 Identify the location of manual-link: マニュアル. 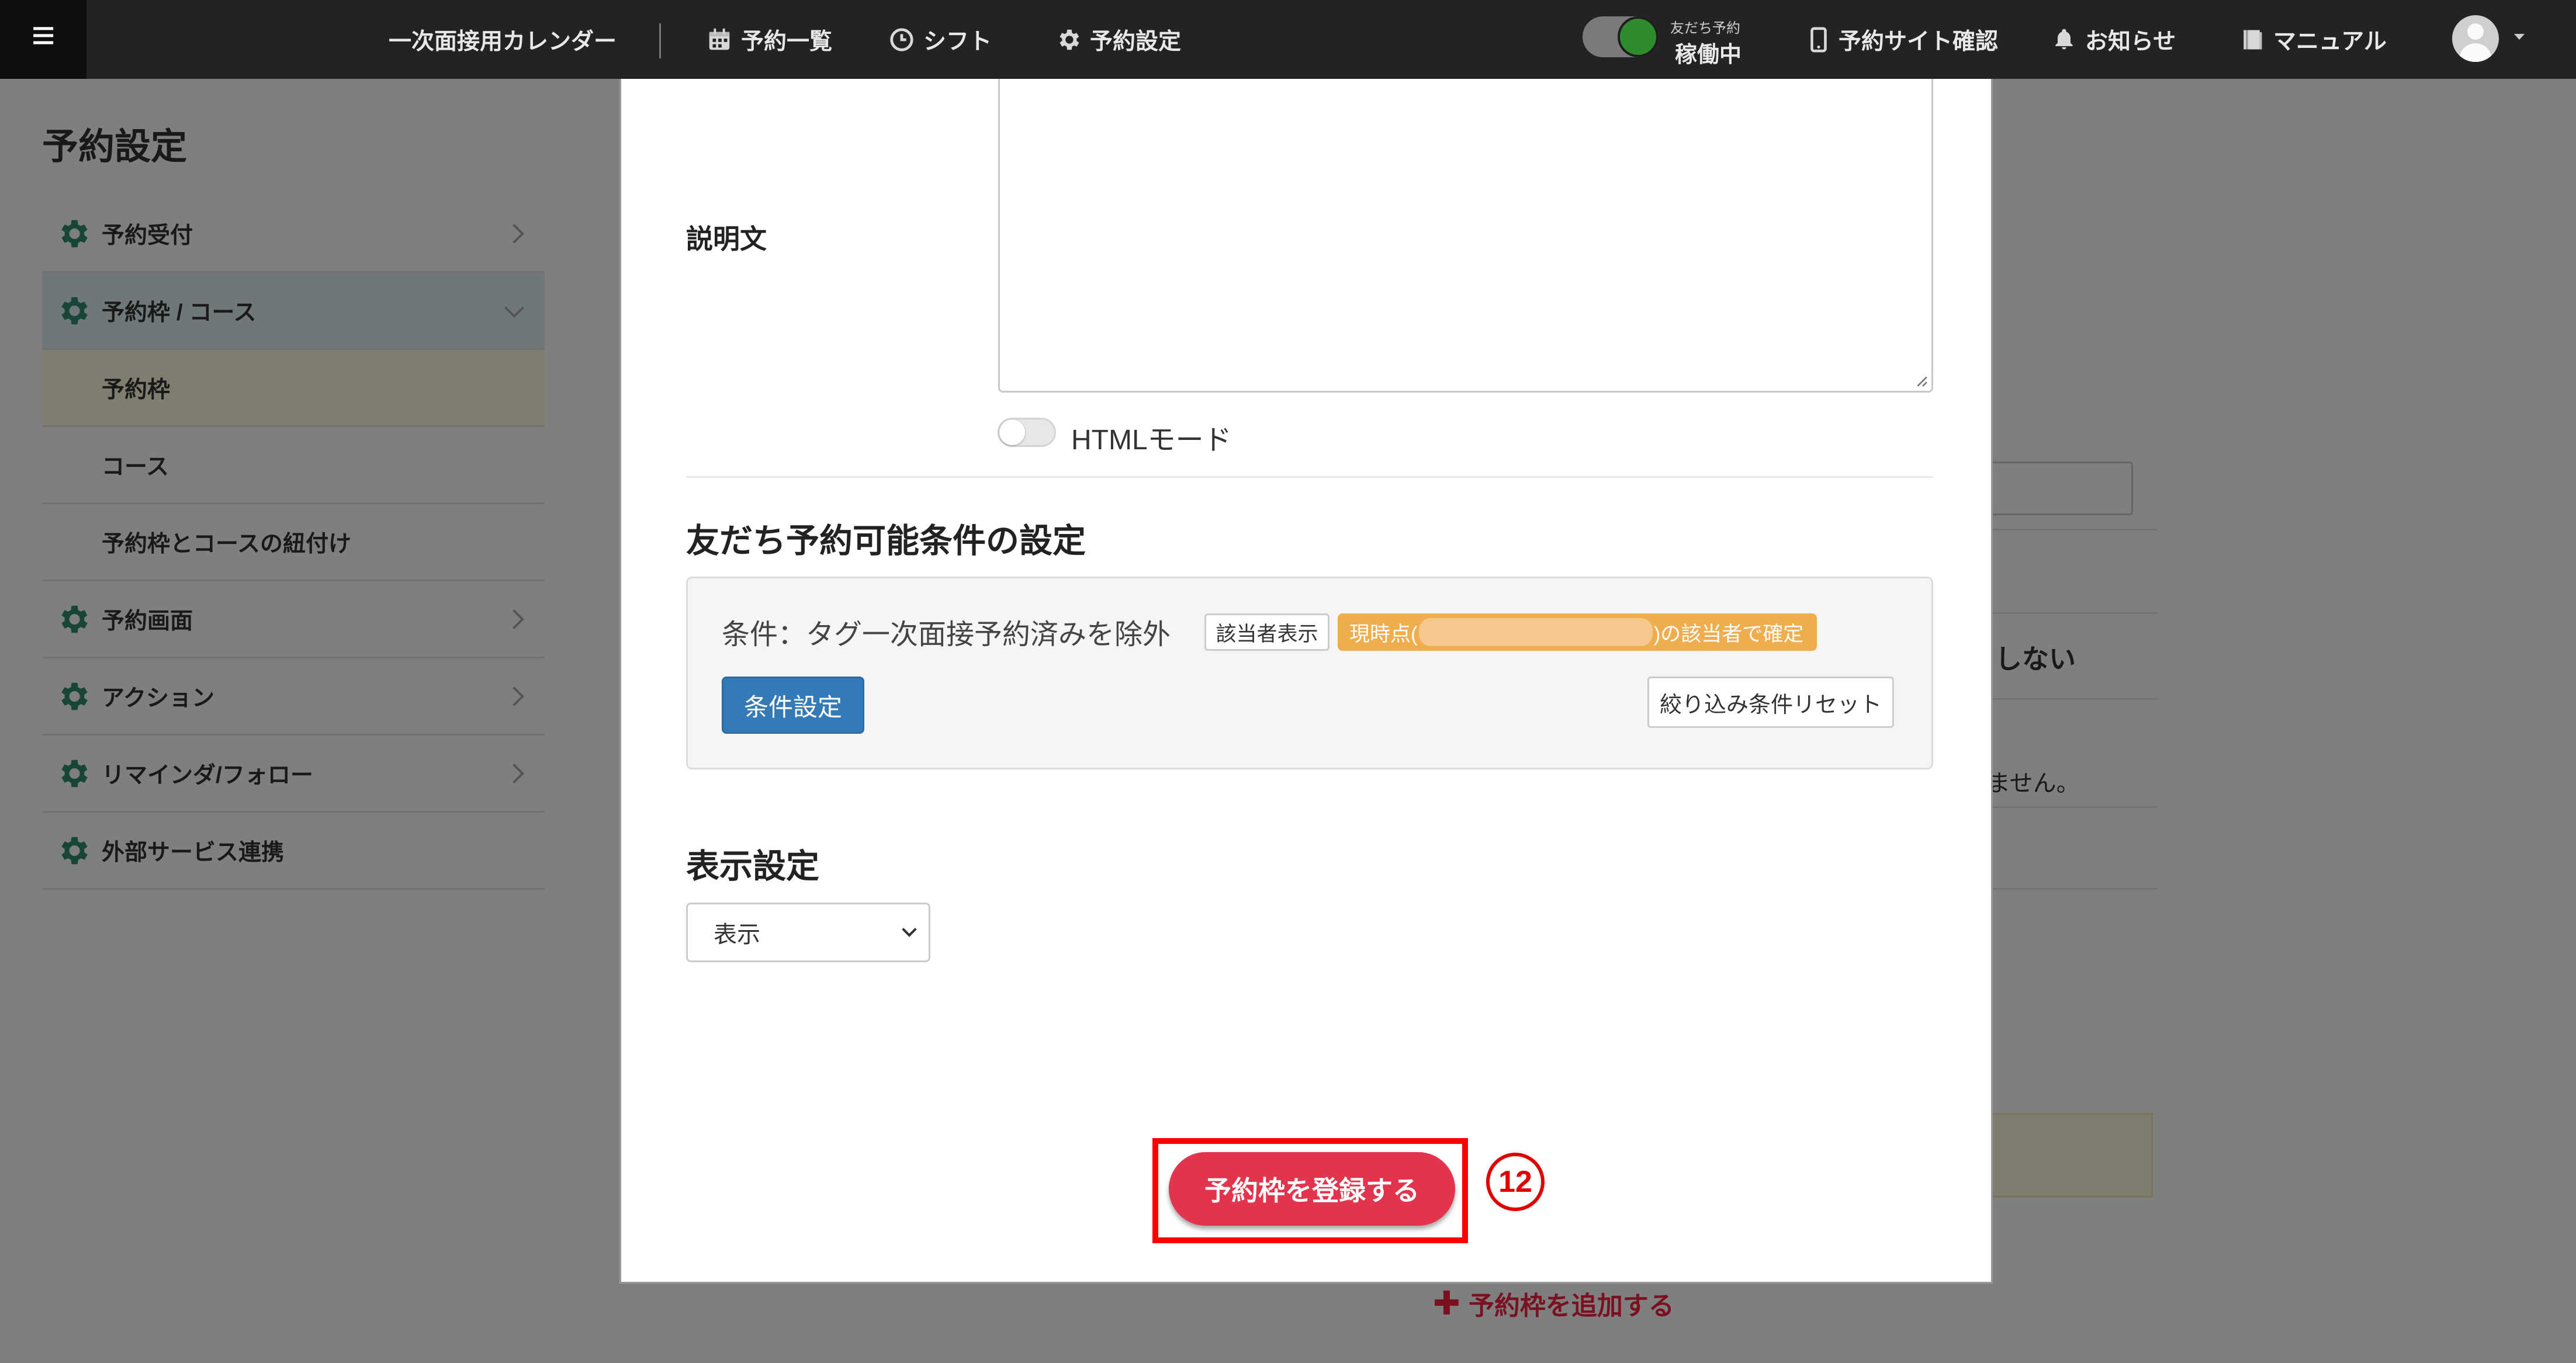
(2313, 39).